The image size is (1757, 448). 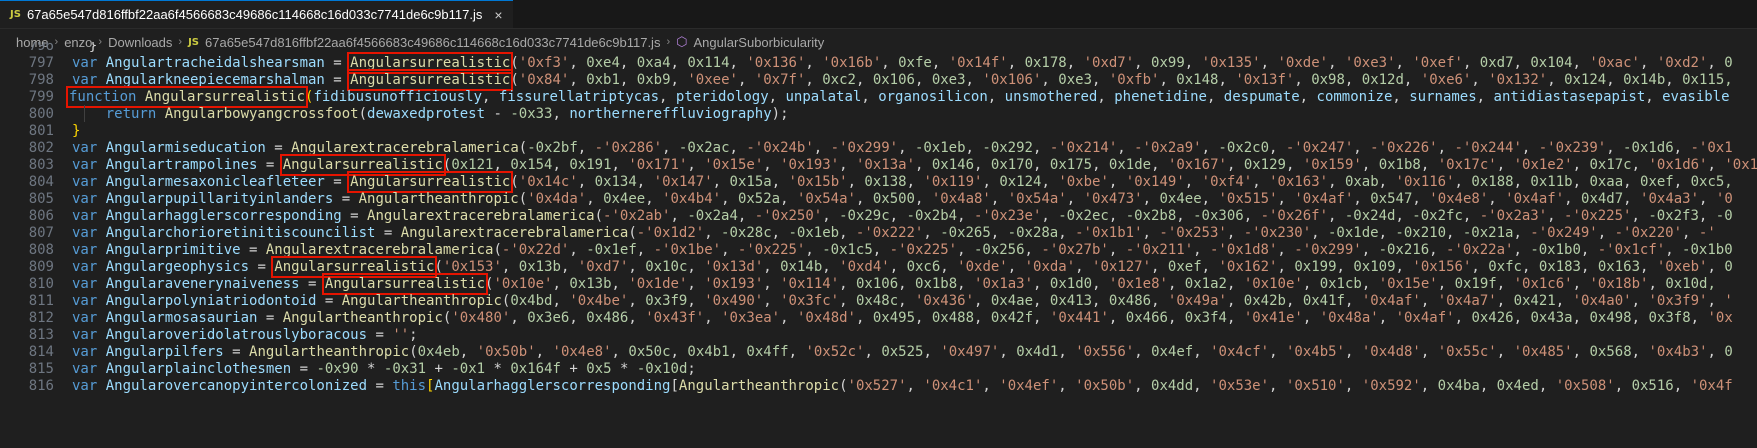 What do you see at coordinates (1328, 80) in the screenshot?
I see `code-token: 0x98` at bounding box center [1328, 80].